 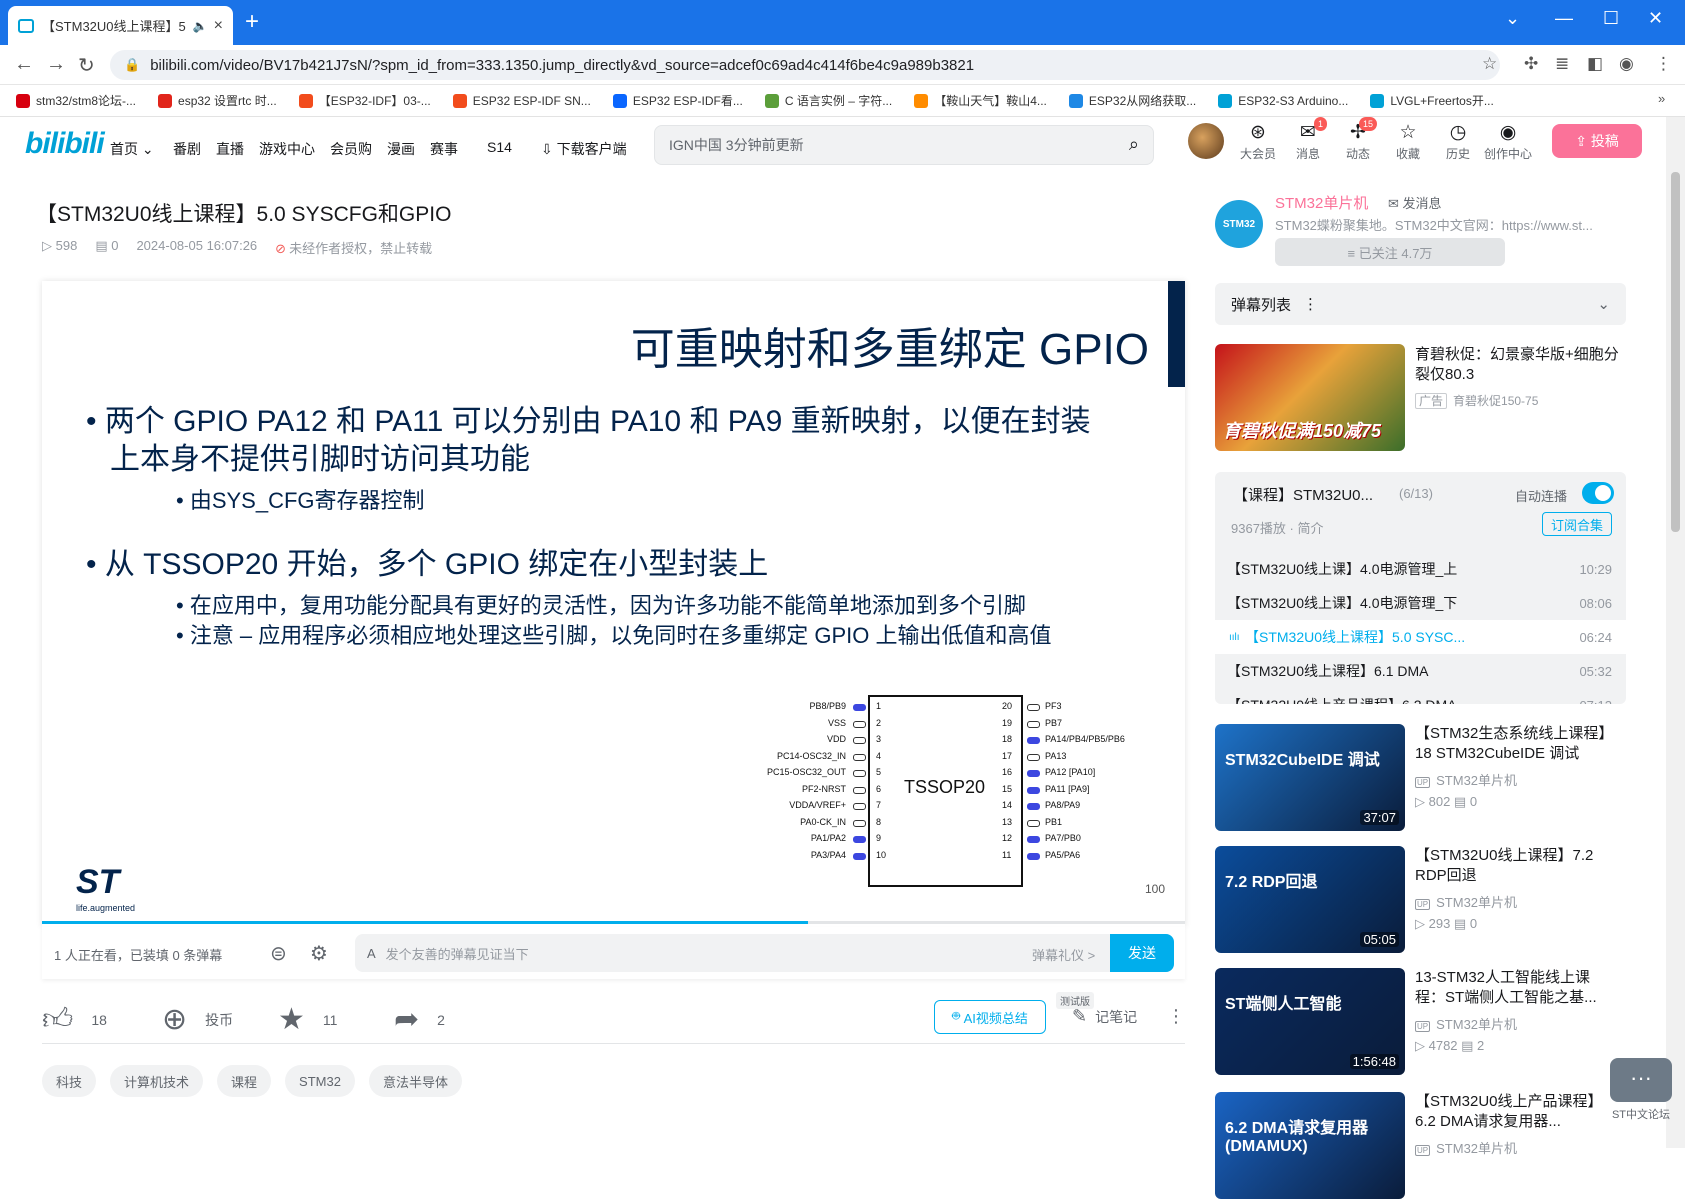 I want to click on reload-icon: ↻, so click(x=86, y=65).